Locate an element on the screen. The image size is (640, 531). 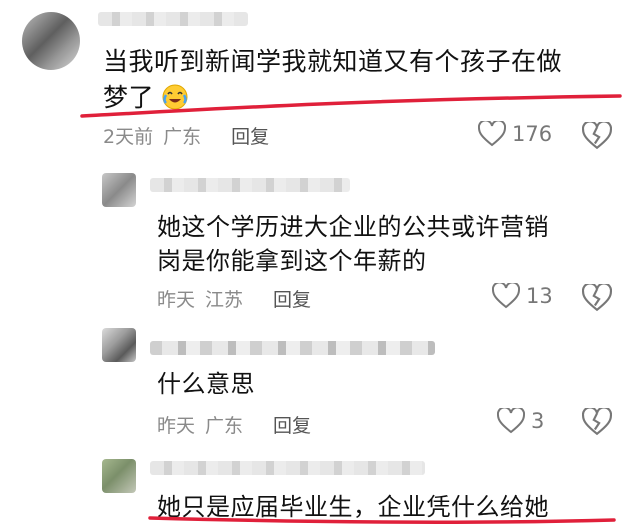
main-comment-line2: 梦了 is located at coordinates (129, 97).